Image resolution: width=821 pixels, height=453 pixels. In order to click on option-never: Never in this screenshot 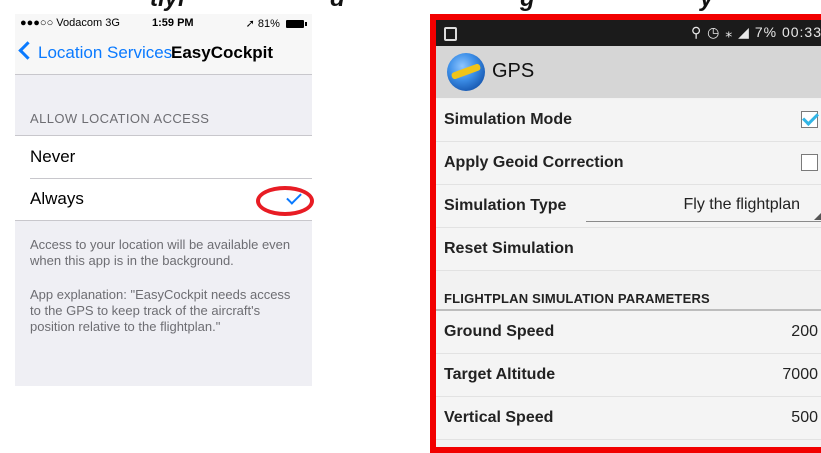, I will do `click(163, 157)`.